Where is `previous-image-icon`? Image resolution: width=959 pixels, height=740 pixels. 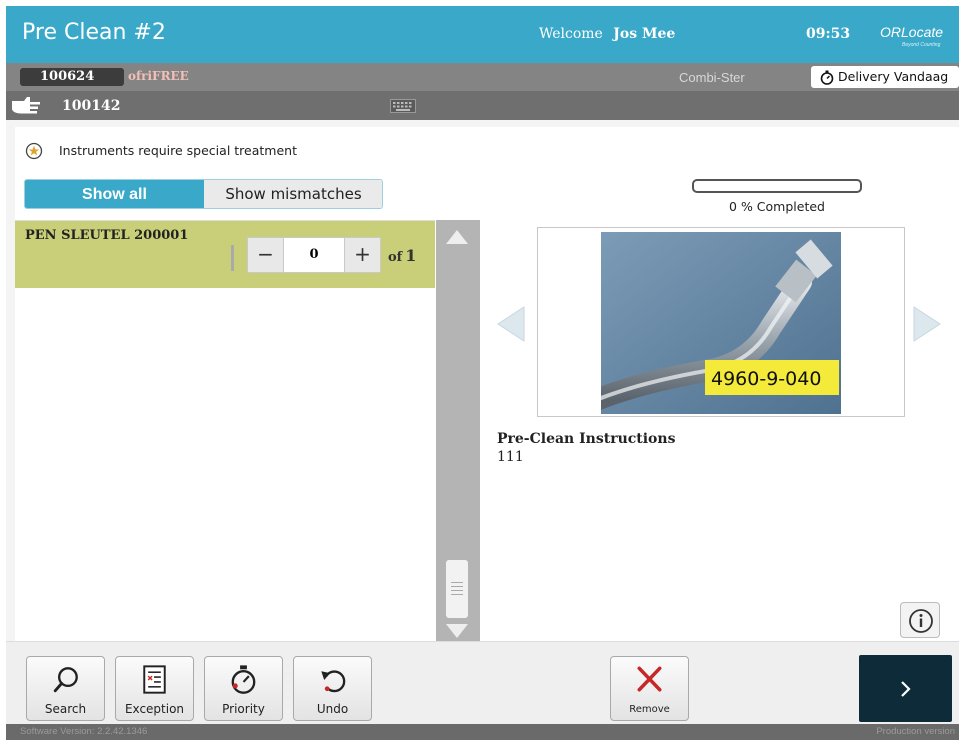 previous-image-icon is located at coordinates (511, 324).